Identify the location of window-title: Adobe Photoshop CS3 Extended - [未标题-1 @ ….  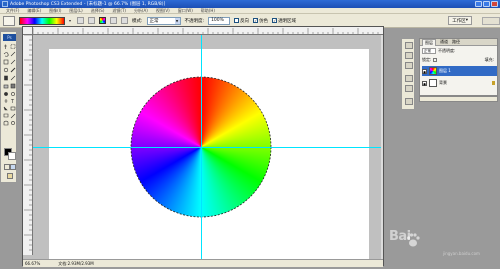
(88, 4).